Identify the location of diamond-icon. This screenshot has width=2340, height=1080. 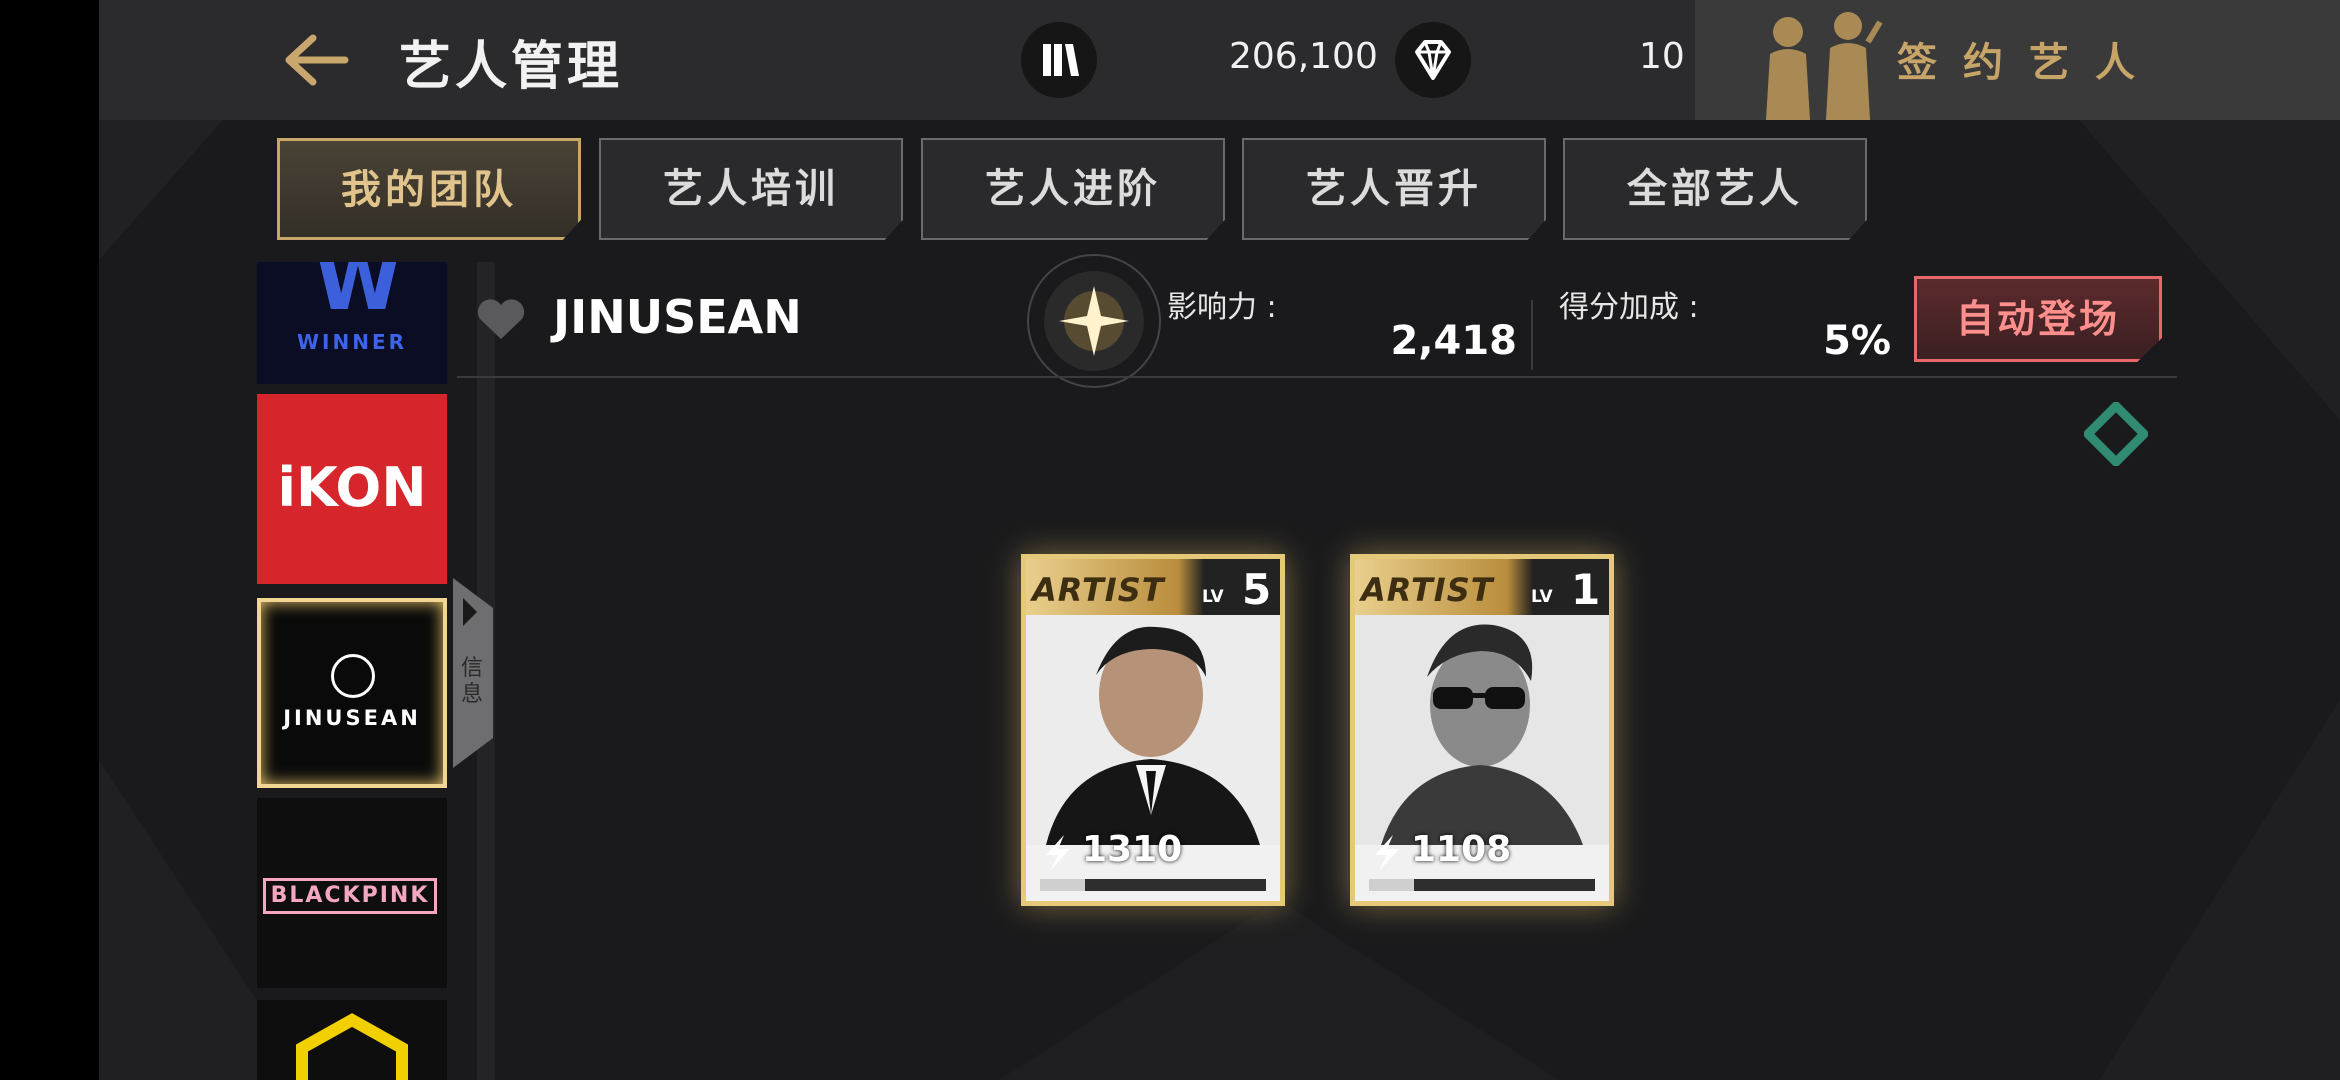
(1433, 60).